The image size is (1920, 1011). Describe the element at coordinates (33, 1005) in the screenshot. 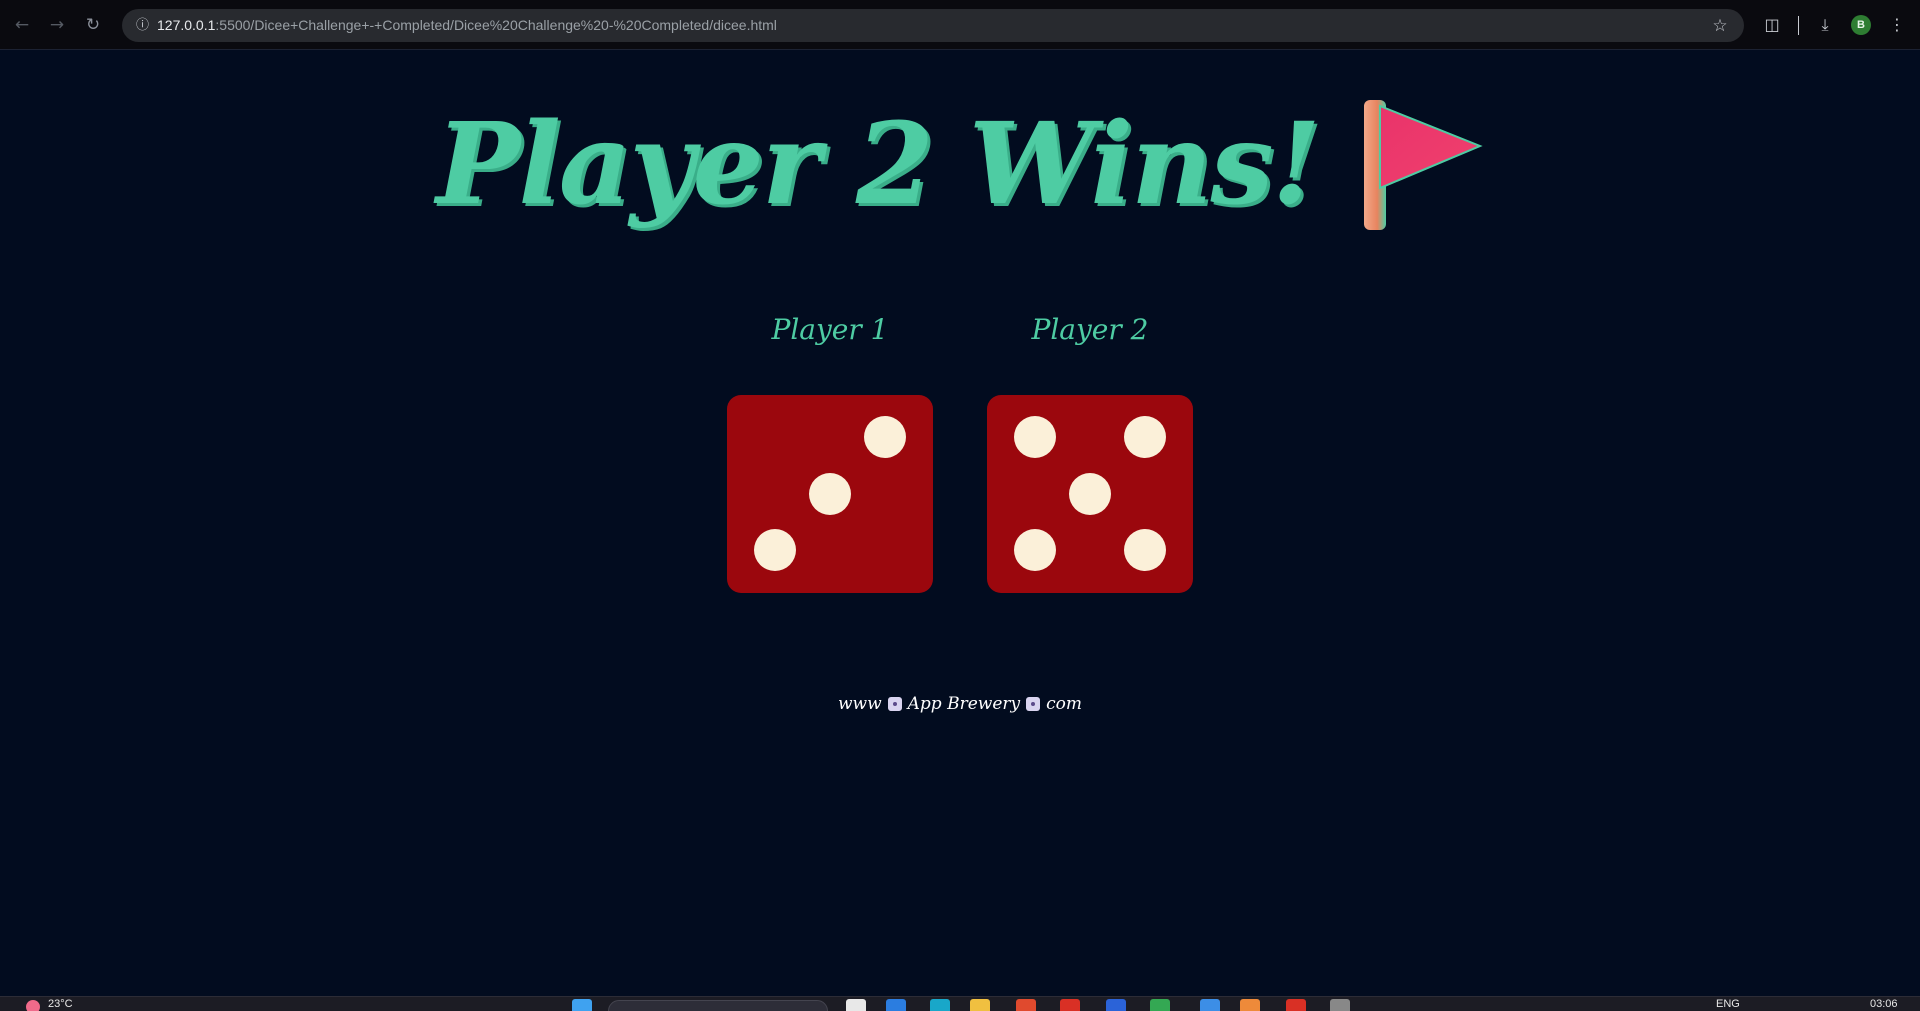

I see `weather-icon` at that location.